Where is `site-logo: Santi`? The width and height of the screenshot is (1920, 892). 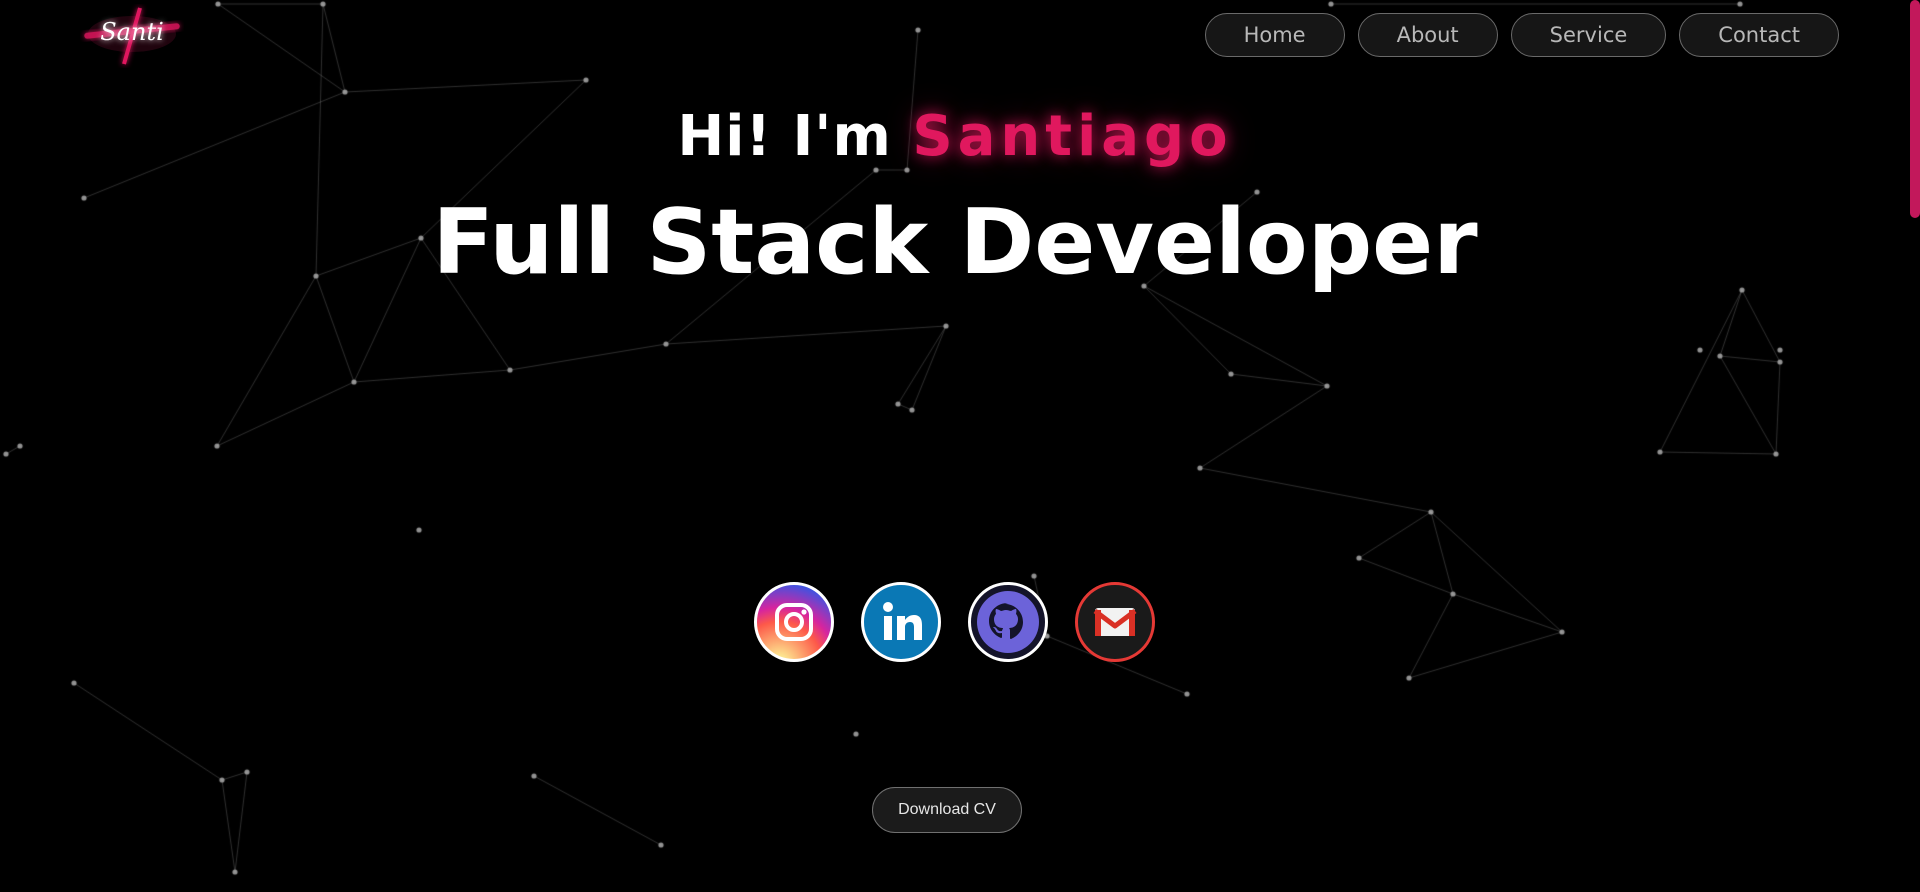 site-logo: Santi is located at coordinates (132, 36).